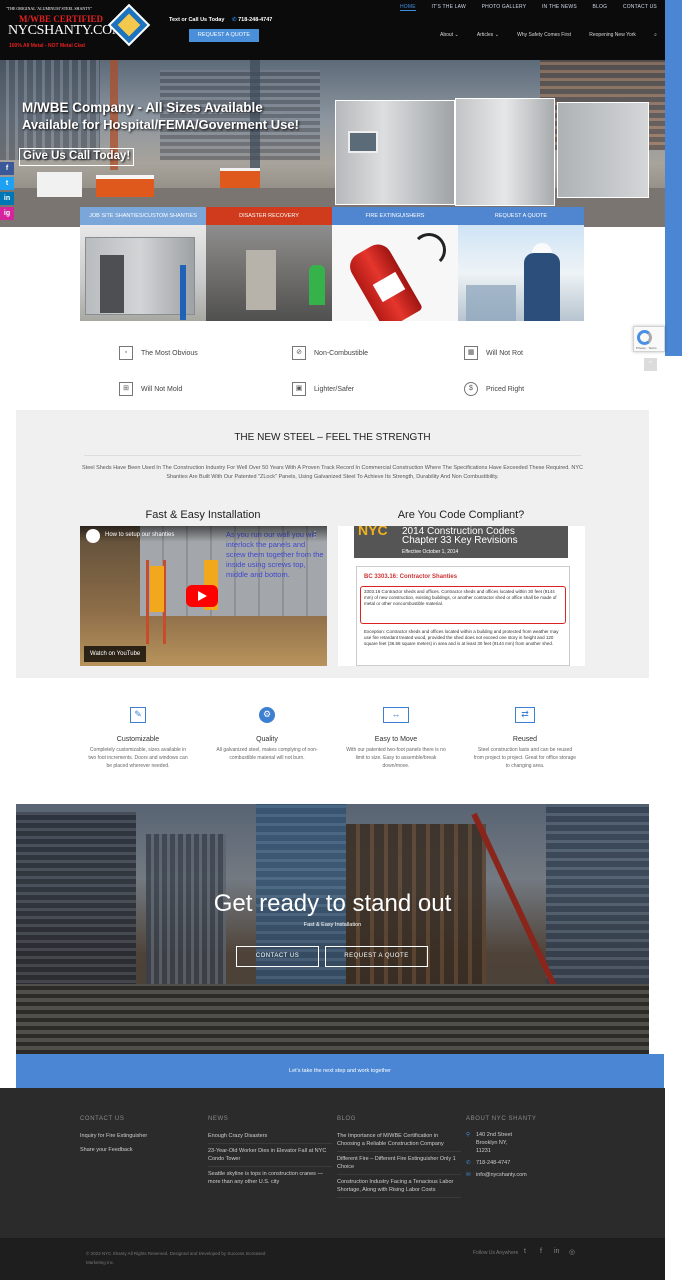 This screenshot has width=682, height=1280. Describe the element at coordinates (270, 1136) in the screenshot. I see `news-link: Enough Crazy Disasters` at that location.